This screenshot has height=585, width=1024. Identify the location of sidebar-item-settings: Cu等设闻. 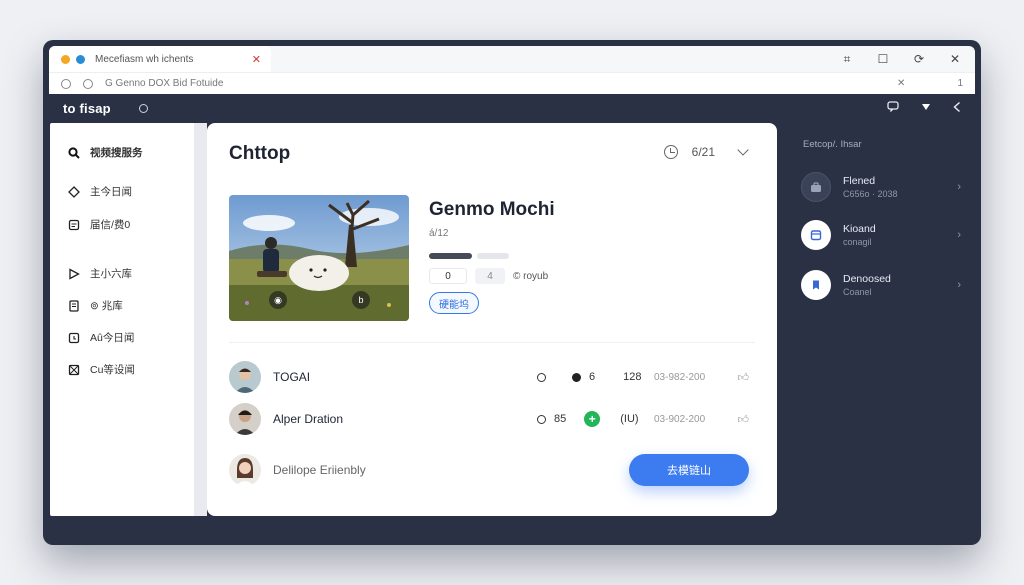
(101, 369).